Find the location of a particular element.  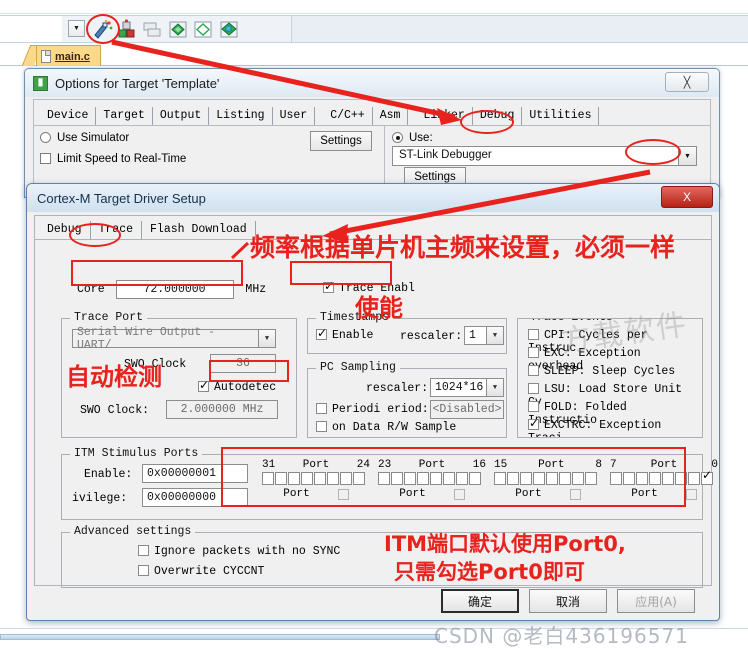

tab-utilities: Utilities is located at coordinates (561, 116).